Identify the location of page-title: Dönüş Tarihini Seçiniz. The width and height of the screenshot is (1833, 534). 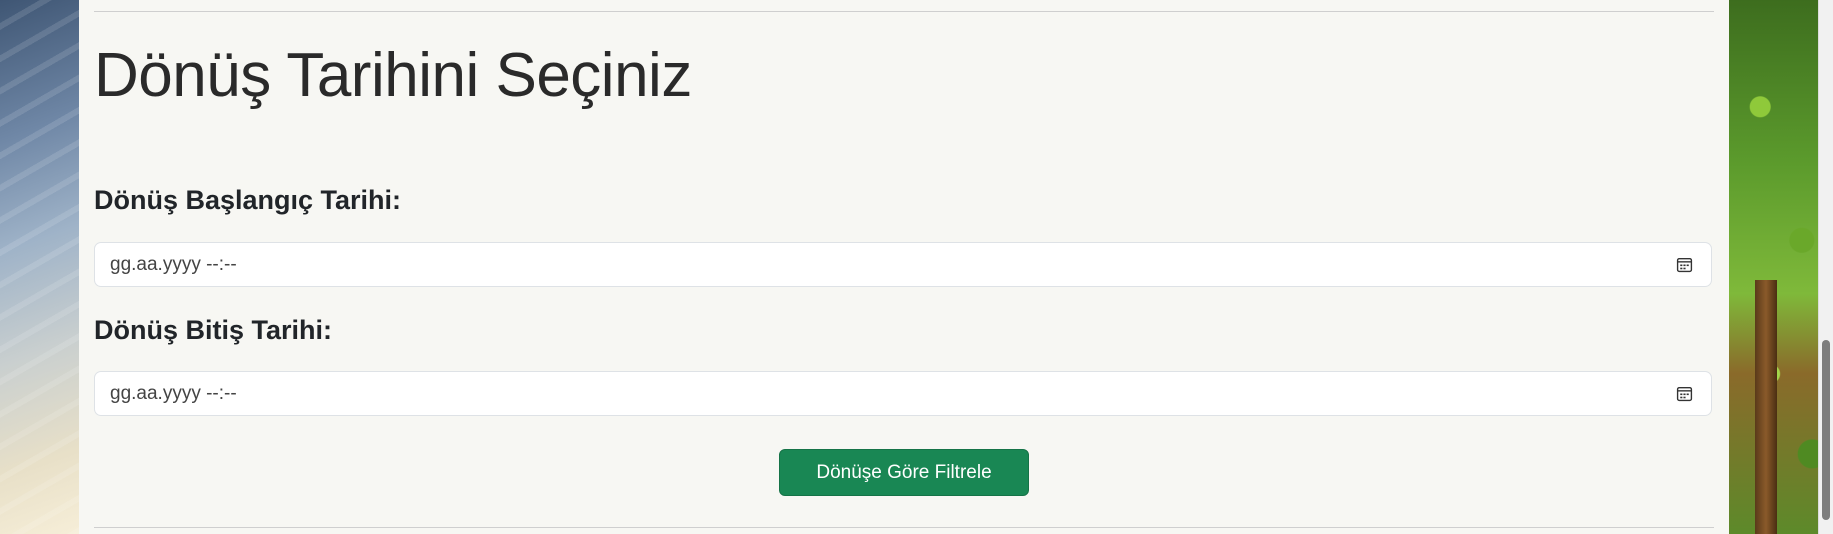
(393, 75).